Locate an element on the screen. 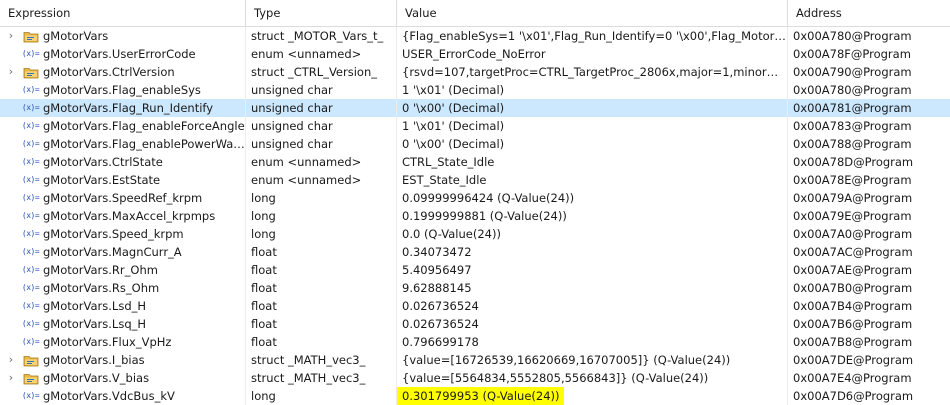 This screenshot has width=950, height=405. address-cell: 0x00A7D6@Program is located at coordinates (853, 396).